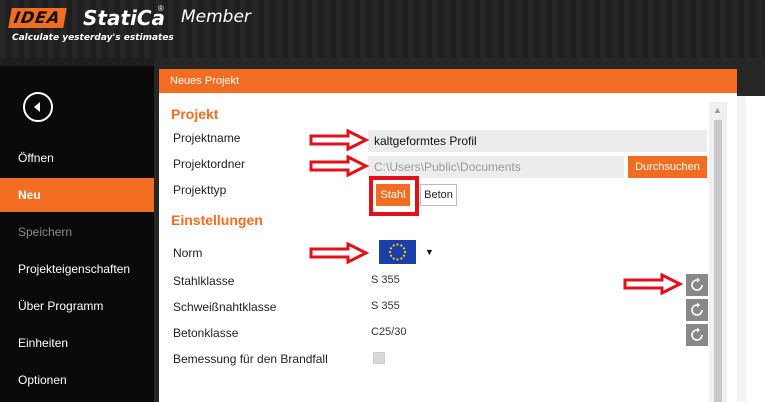  What do you see at coordinates (209, 164) in the screenshot?
I see `project-folder-label: Projektordner` at bounding box center [209, 164].